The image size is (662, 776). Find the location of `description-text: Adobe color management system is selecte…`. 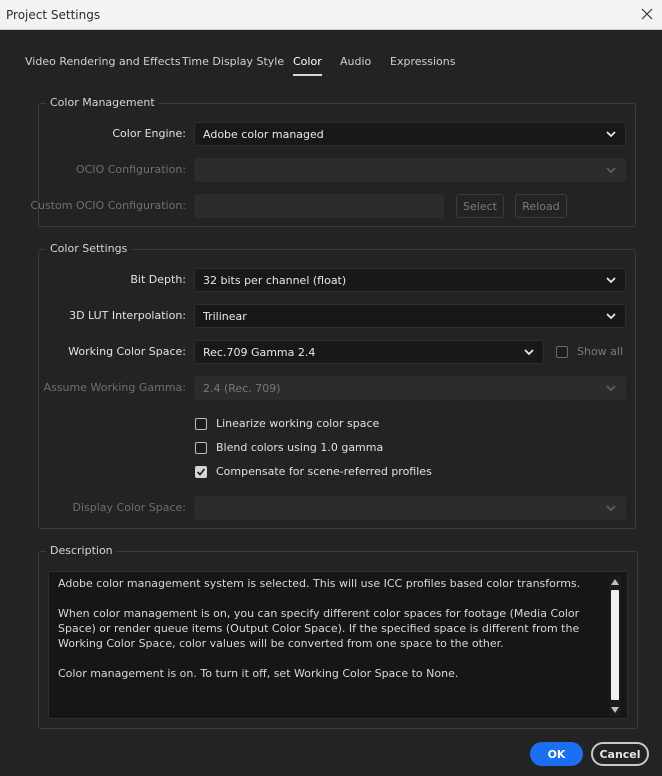

description-text: Adobe color management system is selecte… is located at coordinates (319, 628).